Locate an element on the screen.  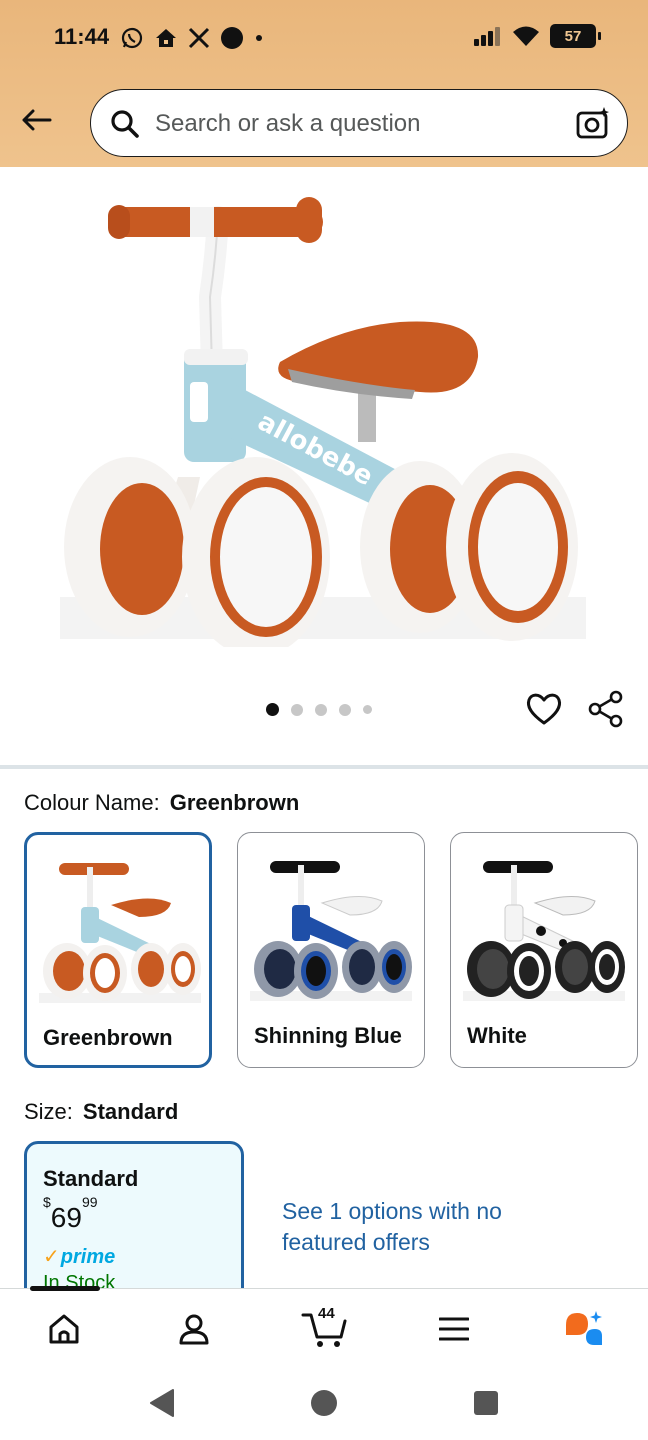
colour-option-label: Greenbrown is located at coordinates (108, 1037).